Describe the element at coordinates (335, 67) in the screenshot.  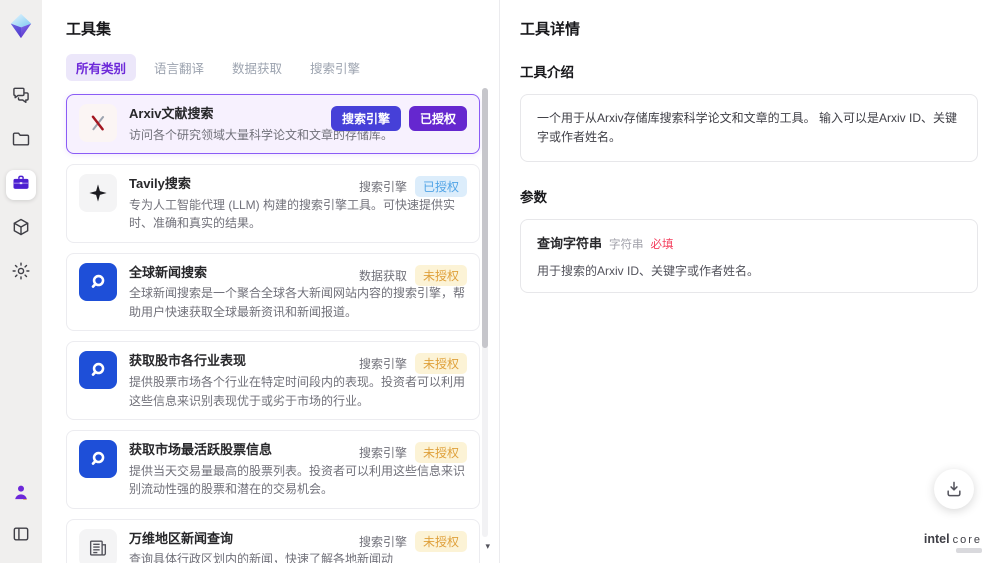
I see `tab-3: 搜索引擎` at that location.